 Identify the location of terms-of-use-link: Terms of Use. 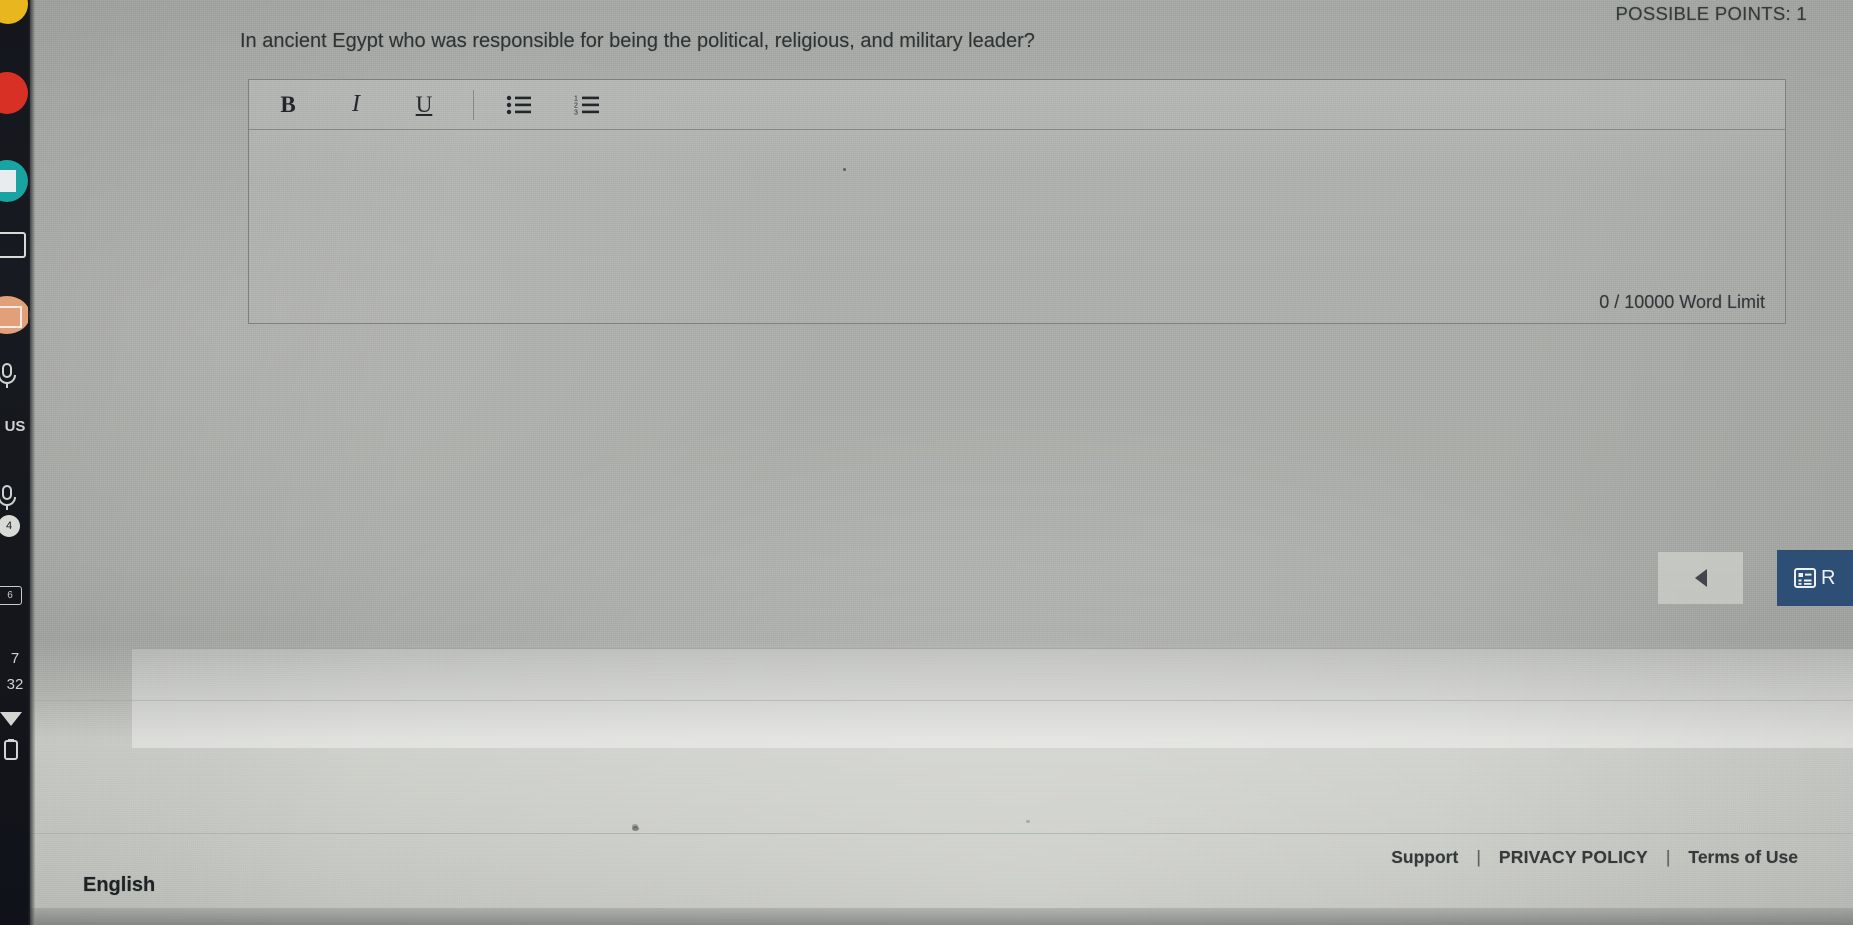
(1743, 857).